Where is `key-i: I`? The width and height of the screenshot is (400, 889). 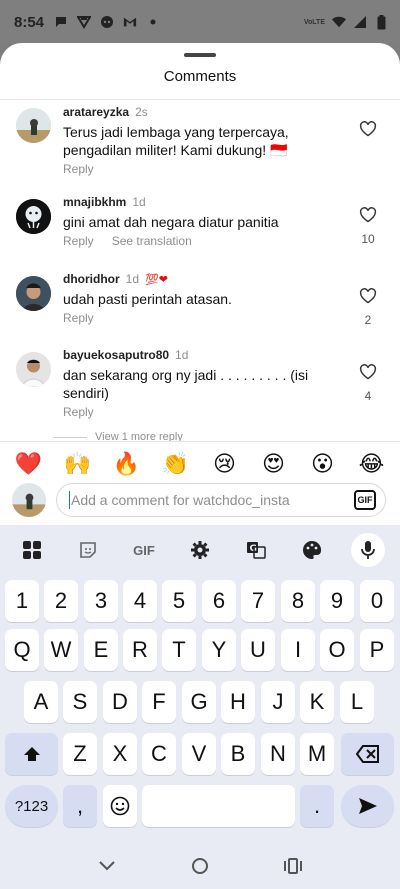 key-i: I is located at coordinates (298, 650).